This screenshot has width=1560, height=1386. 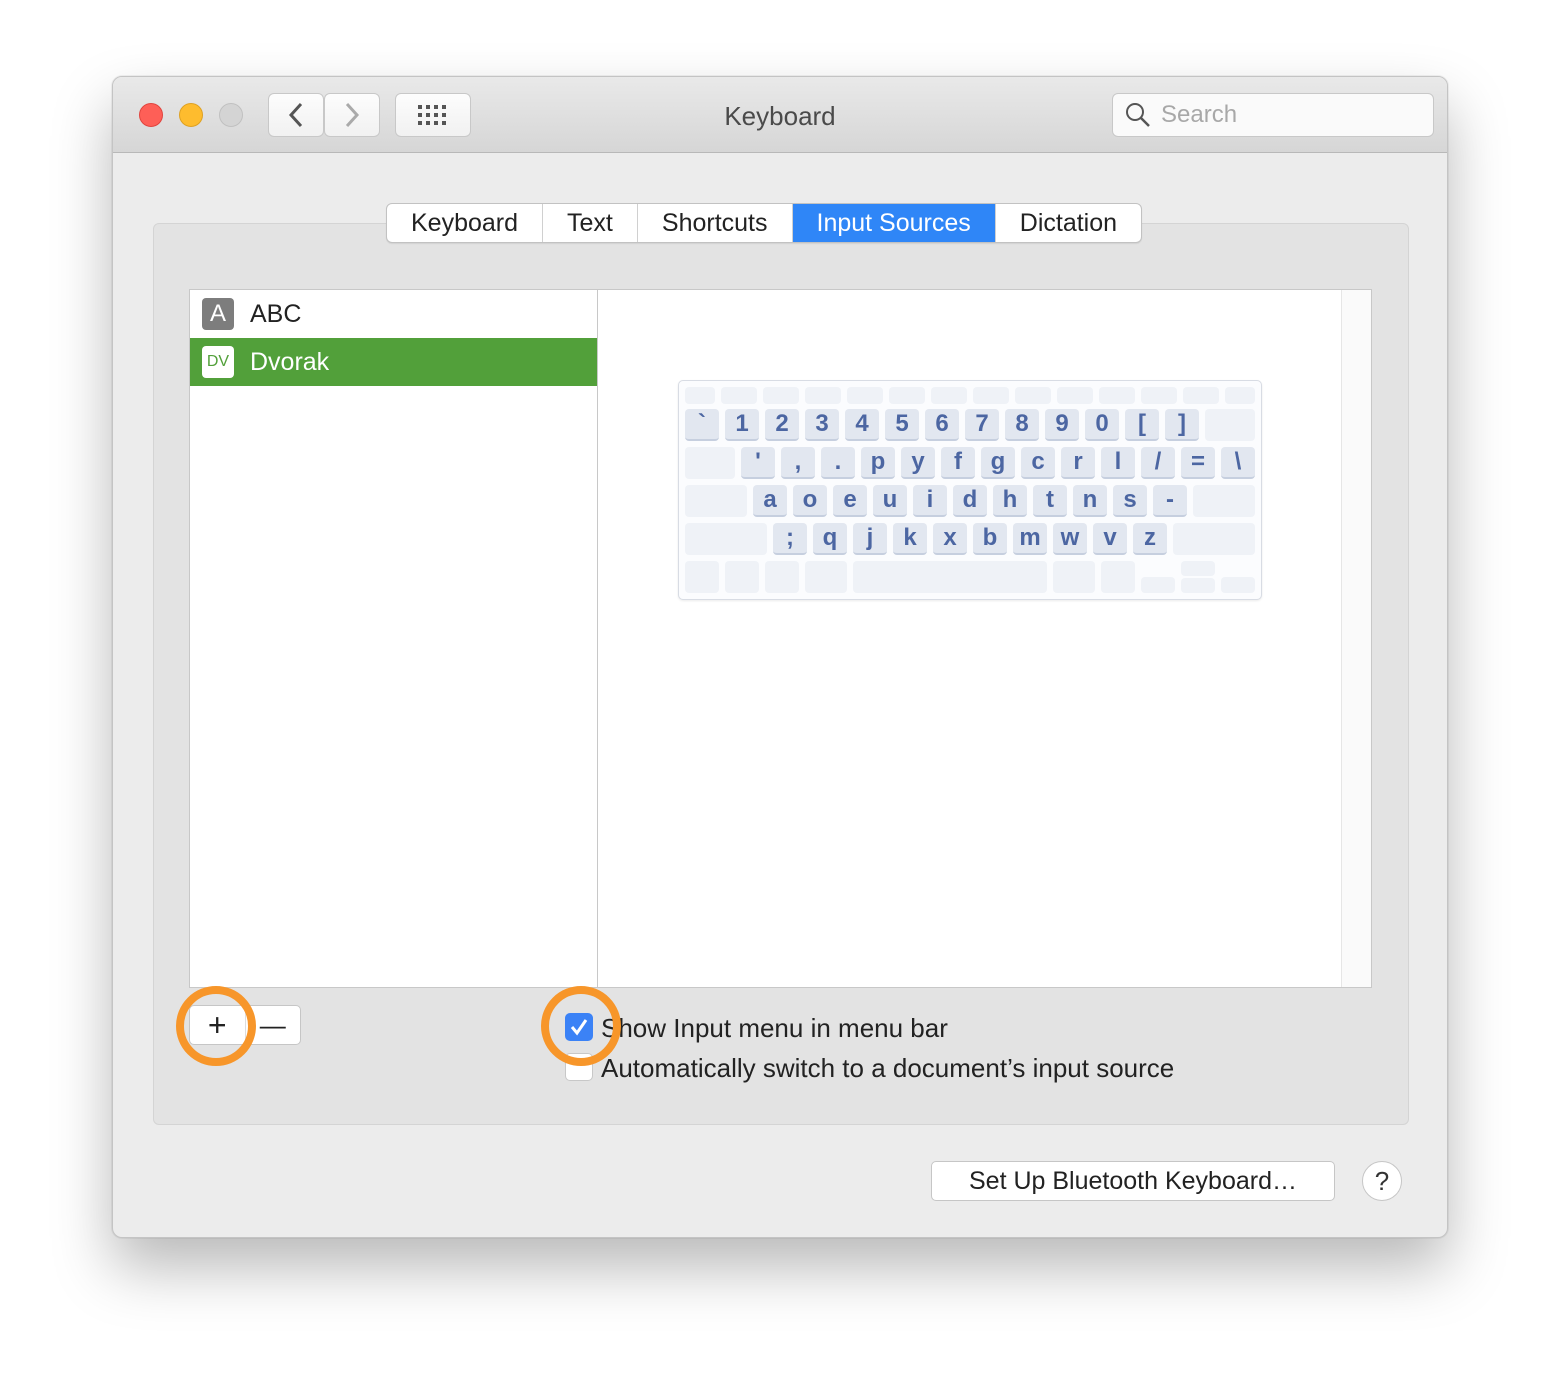 I want to click on key: 4, so click(x=862, y=425).